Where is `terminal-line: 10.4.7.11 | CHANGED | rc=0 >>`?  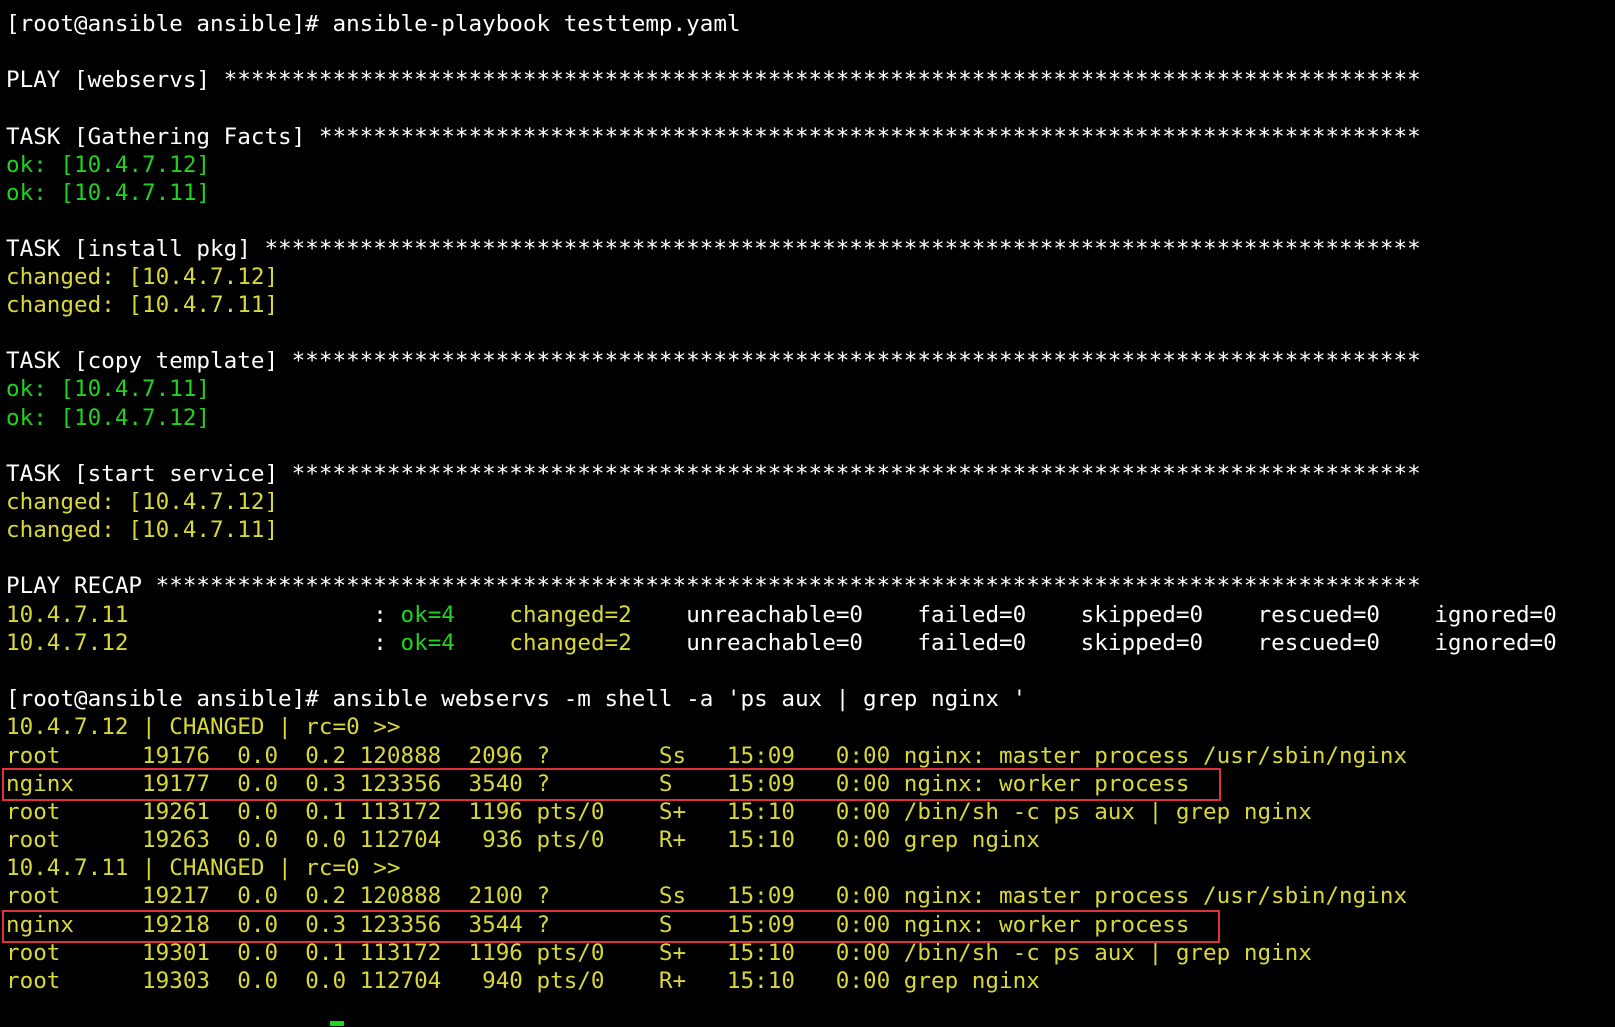 terminal-line: 10.4.7.11 | CHANGED | rc=0 >> is located at coordinates (203, 868).